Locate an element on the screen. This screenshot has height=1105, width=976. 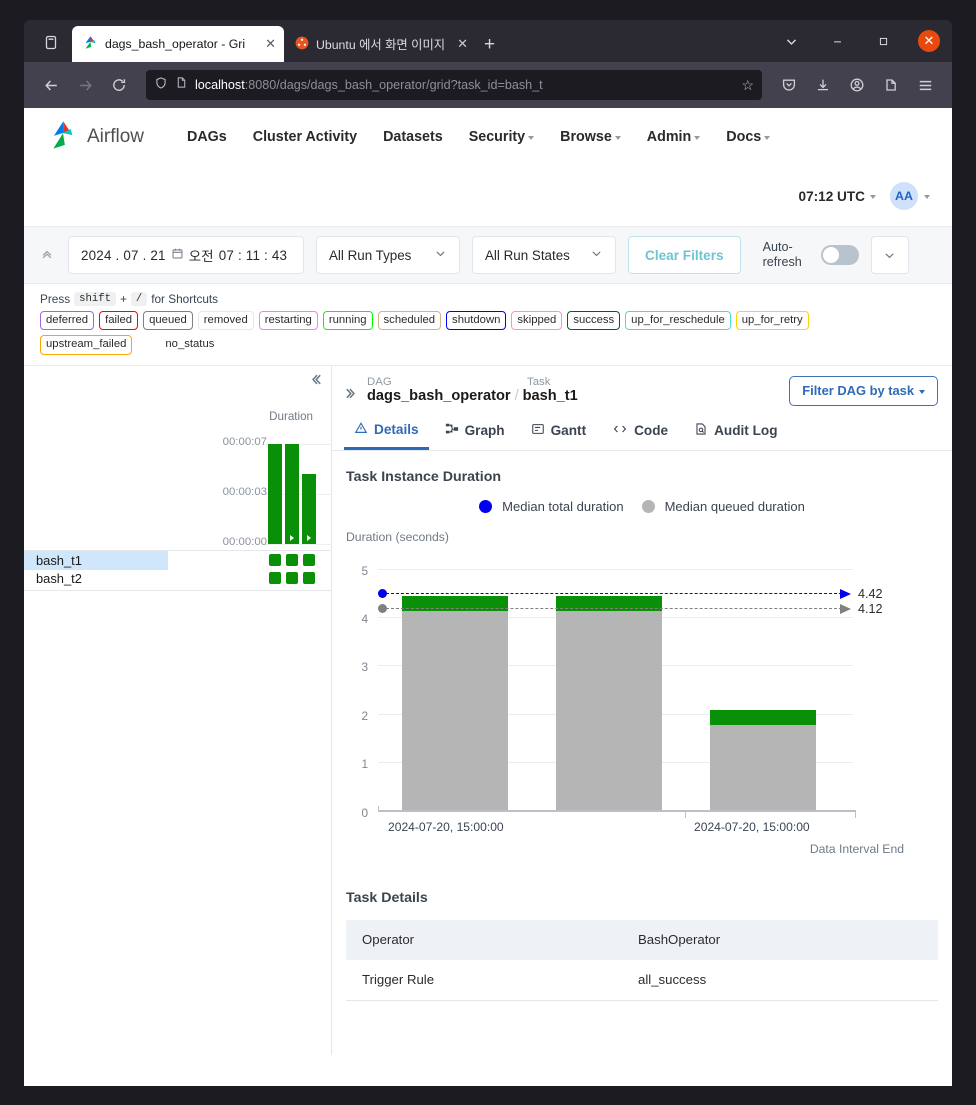
chart-axis-tick is located at coordinates (856, 814).